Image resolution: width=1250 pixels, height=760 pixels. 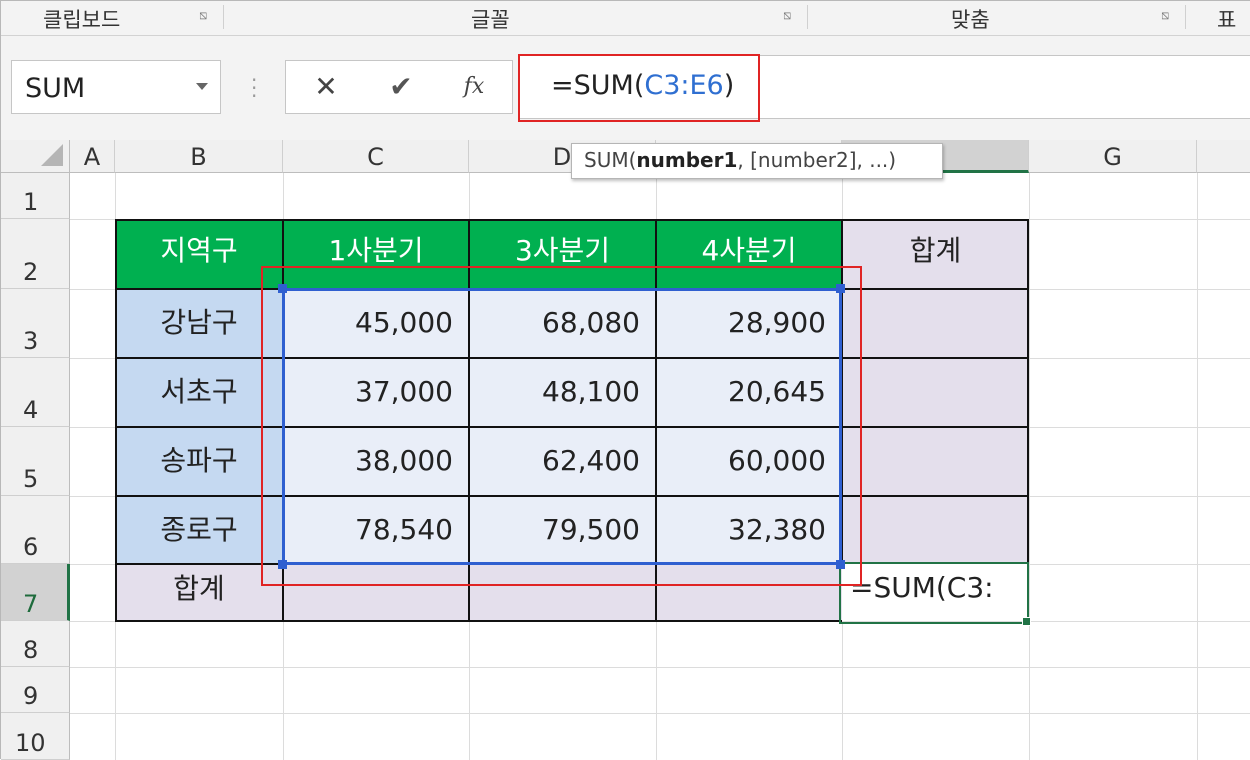 What do you see at coordinates (35, 592) in the screenshot?
I see `row-header-7: 7` at bounding box center [35, 592].